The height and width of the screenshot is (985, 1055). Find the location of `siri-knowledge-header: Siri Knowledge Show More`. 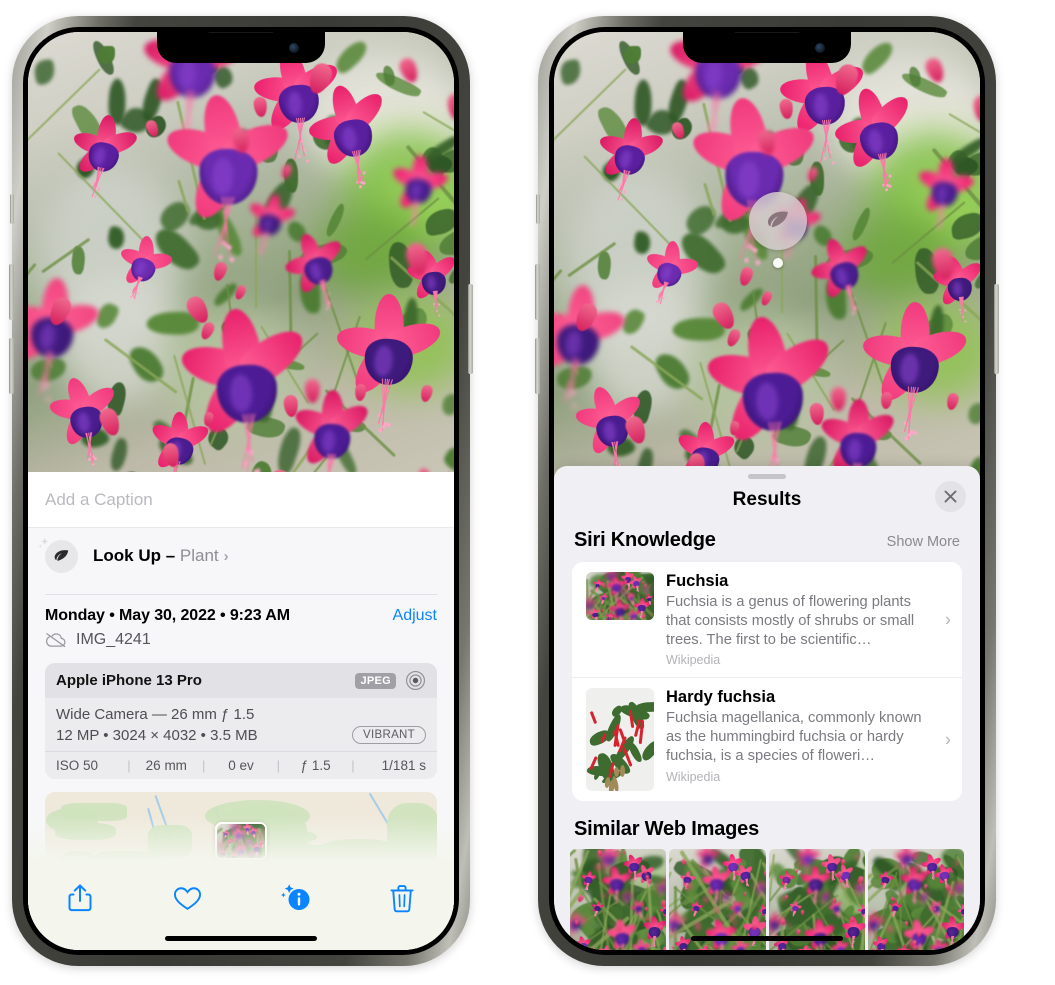

siri-knowledge-header: Siri Knowledge Show More is located at coordinates (767, 541).